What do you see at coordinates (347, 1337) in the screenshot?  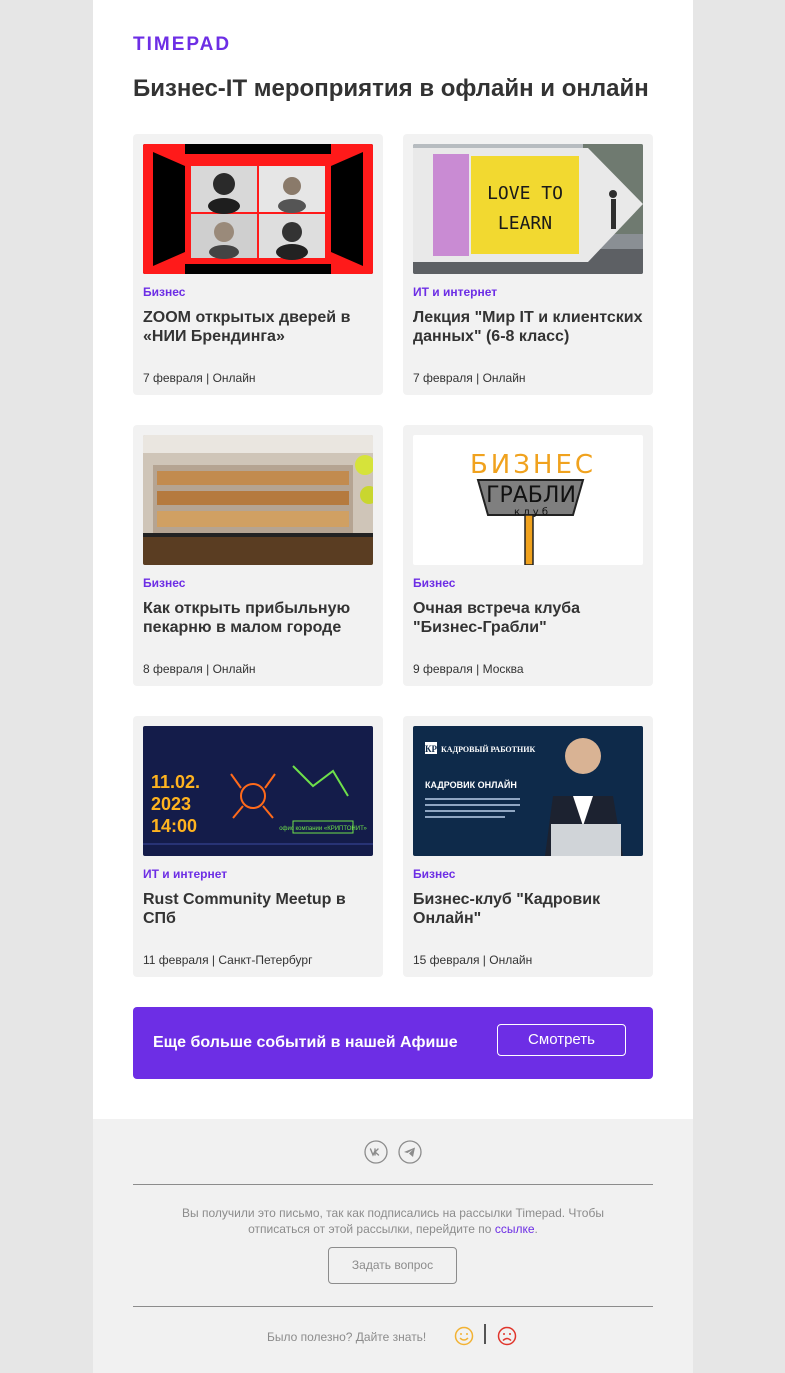 I see `feedback-text: Было полезно? Дайте знать!` at bounding box center [347, 1337].